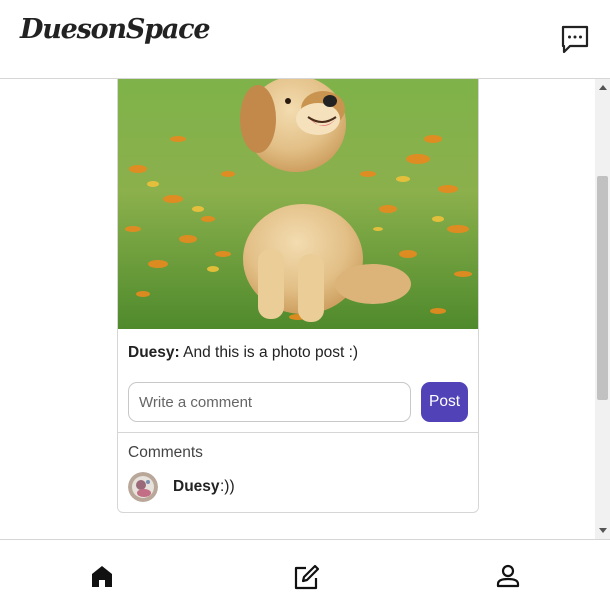 The width and height of the screenshot is (610, 610). Describe the element at coordinates (298, 487) in the screenshot. I see `comment-item: Duesy :))` at that location.